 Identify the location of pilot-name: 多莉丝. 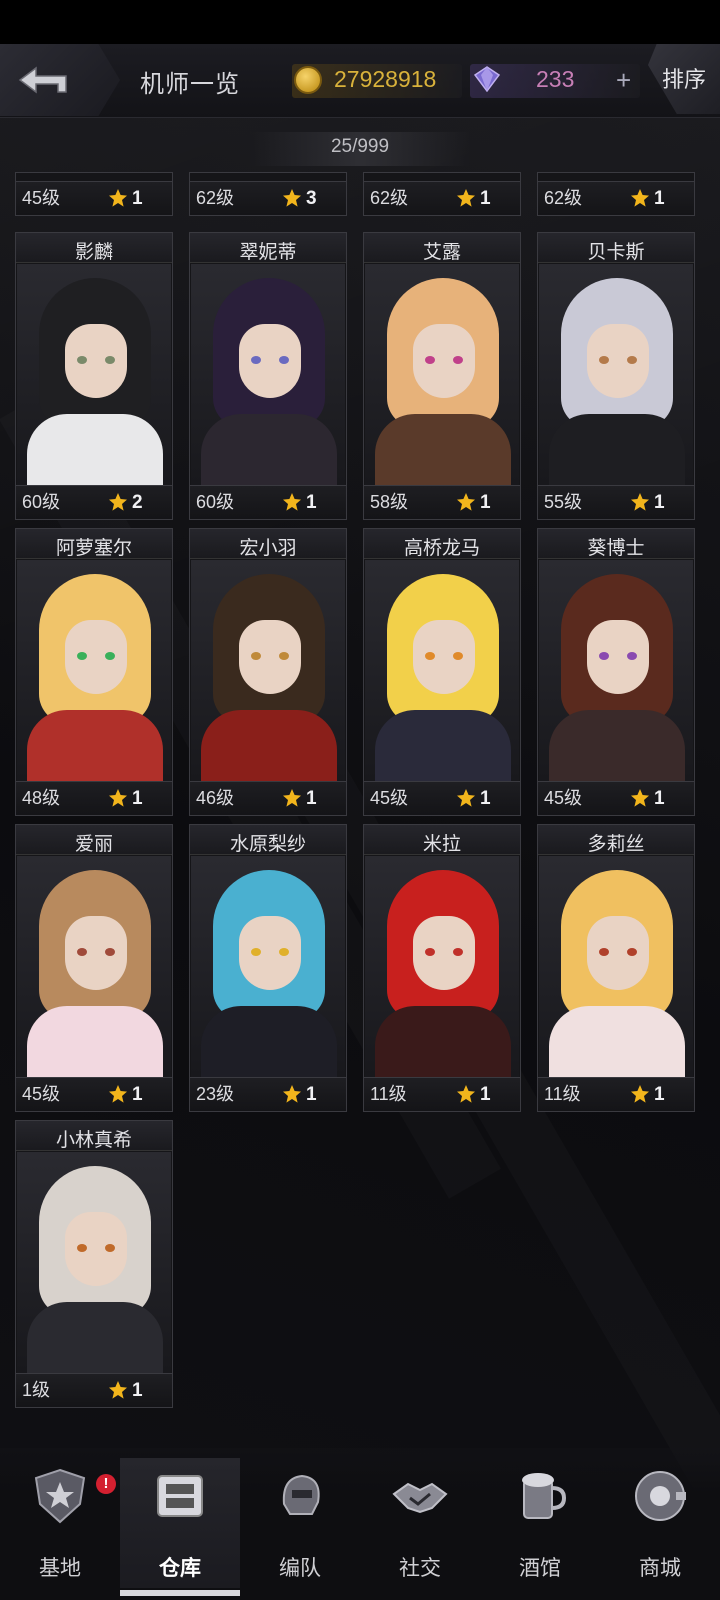
(616, 844).